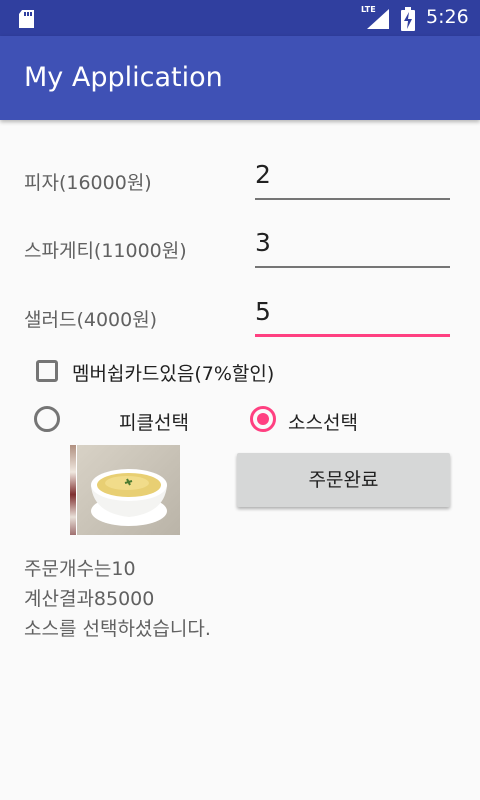 Image resolution: width=480 pixels, height=800 pixels. I want to click on salad-quantity-input: 5, so click(352, 317).